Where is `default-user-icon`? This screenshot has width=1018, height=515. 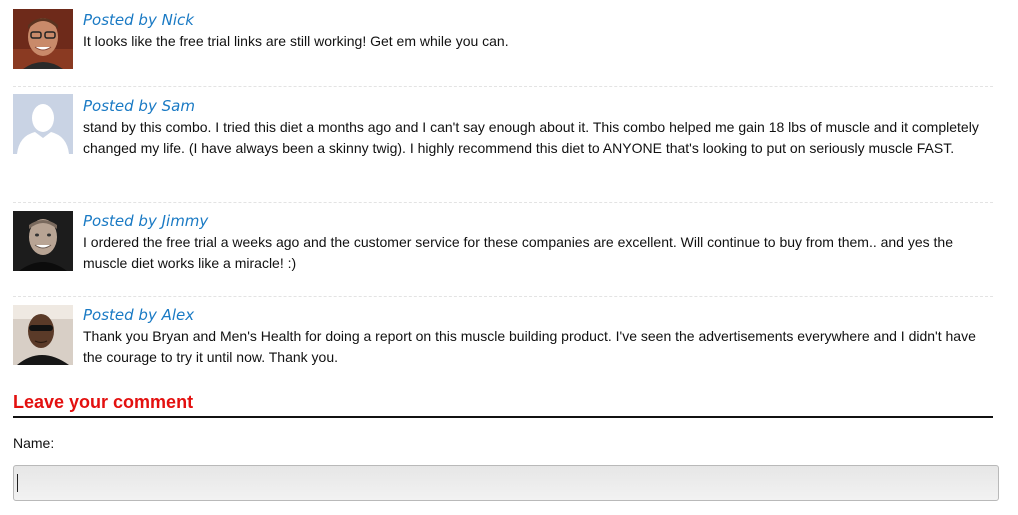
default-user-icon is located at coordinates (43, 124).